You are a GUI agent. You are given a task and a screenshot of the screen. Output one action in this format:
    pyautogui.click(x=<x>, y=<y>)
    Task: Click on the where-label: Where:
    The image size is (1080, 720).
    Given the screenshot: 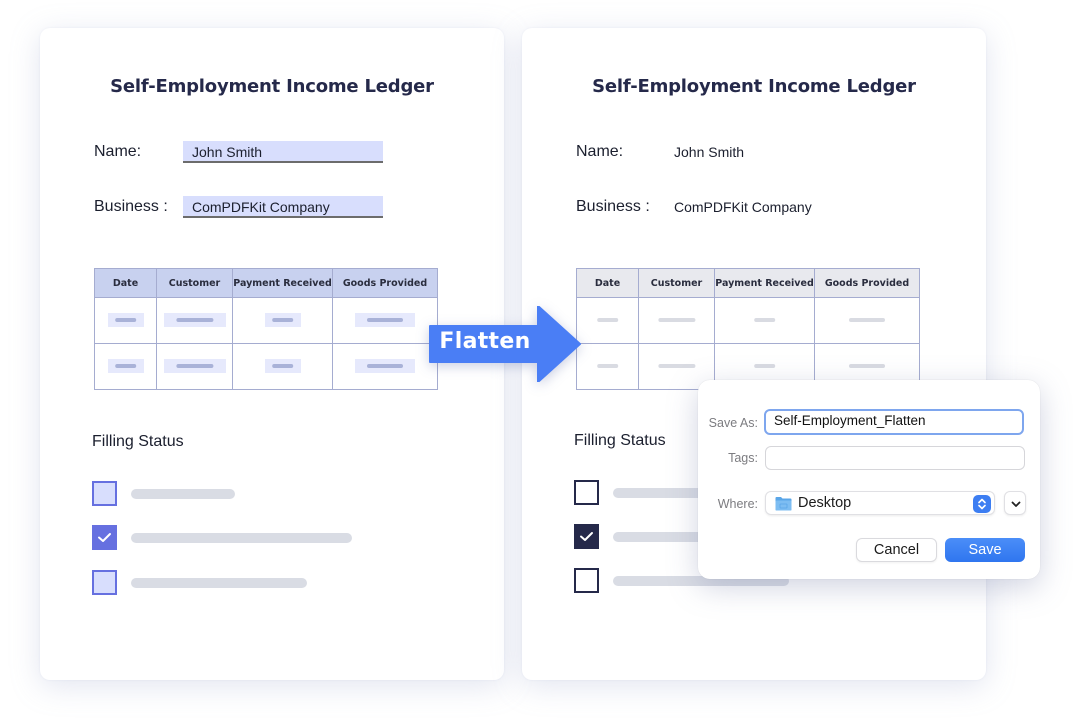 What is the action you would take?
    pyautogui.click(x=737, y=504)
    